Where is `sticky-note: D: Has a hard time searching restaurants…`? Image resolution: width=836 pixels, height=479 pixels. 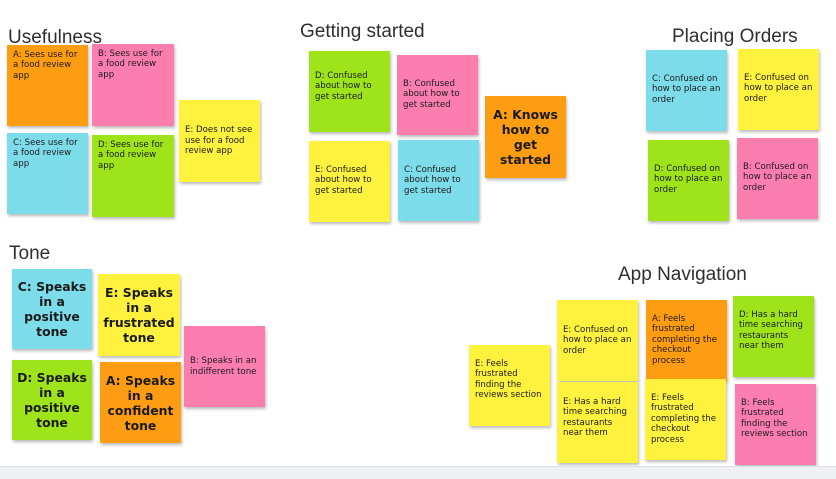
sticky-note: D: Has a hard time searching restaurants… is located at coordinates (773, 336).